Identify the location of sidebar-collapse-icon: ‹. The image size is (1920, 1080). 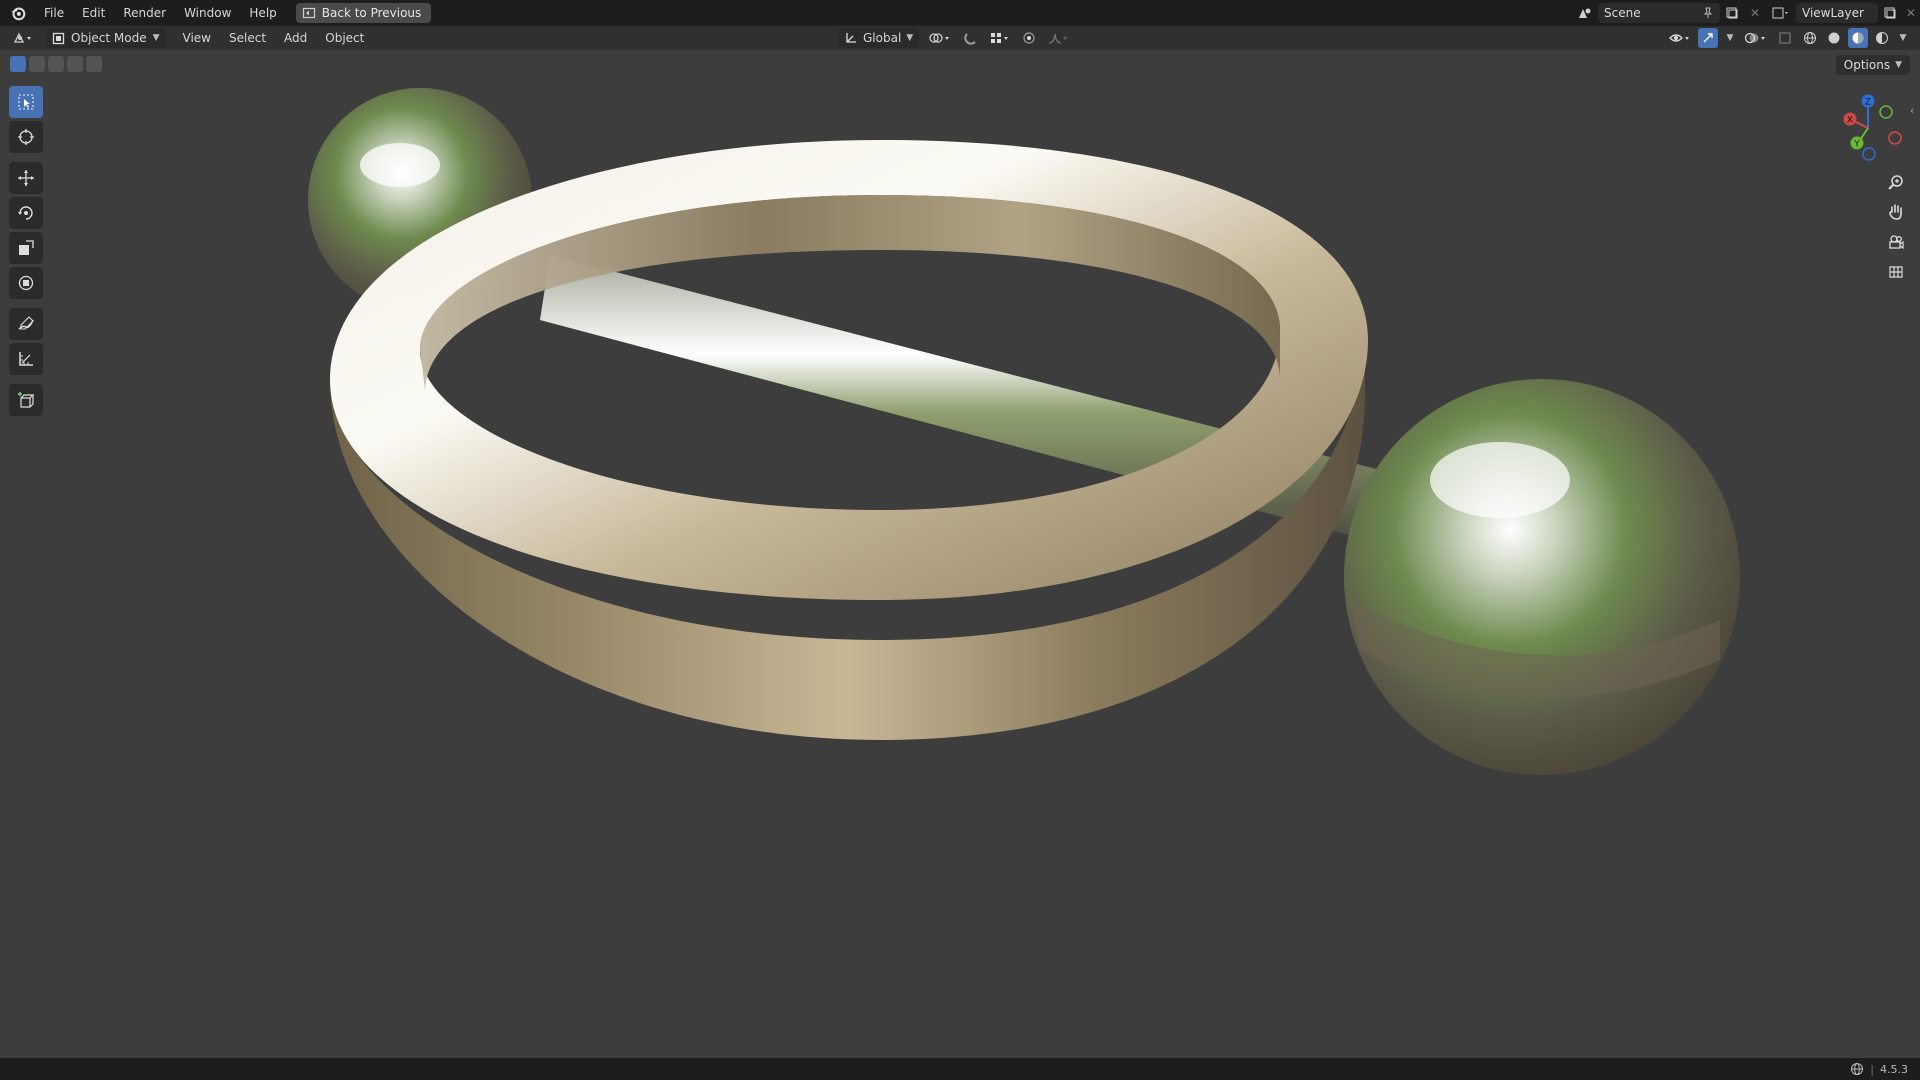
(1912, 110).